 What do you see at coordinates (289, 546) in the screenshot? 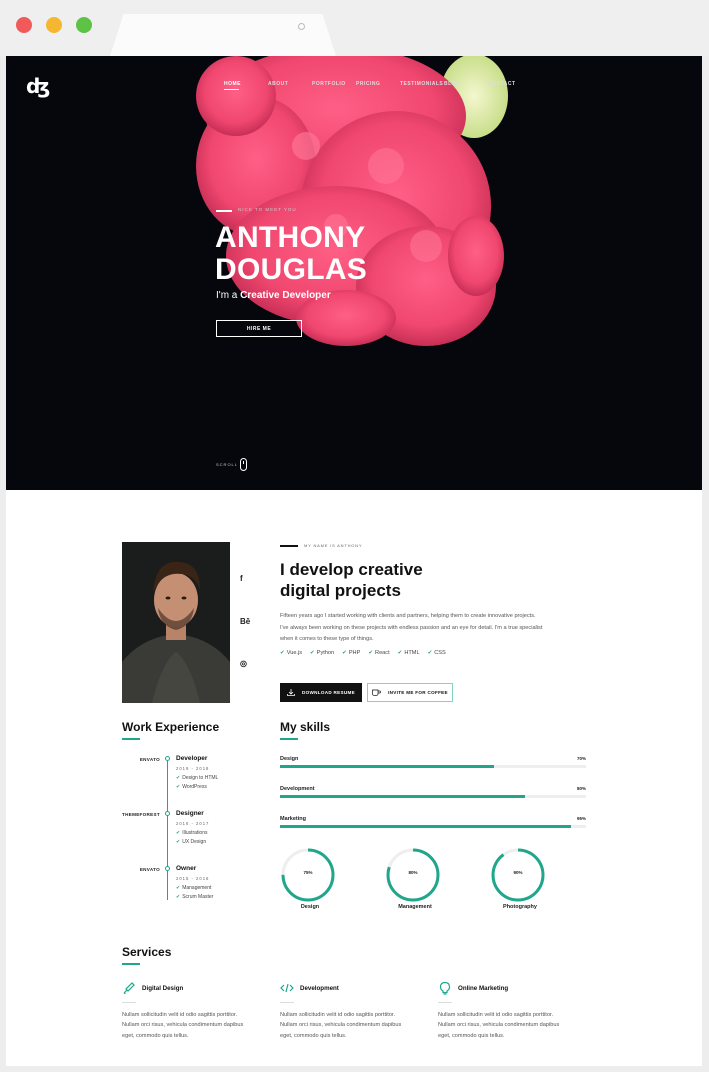
I see `about-kicker-line` at bounding box center [289, 546].